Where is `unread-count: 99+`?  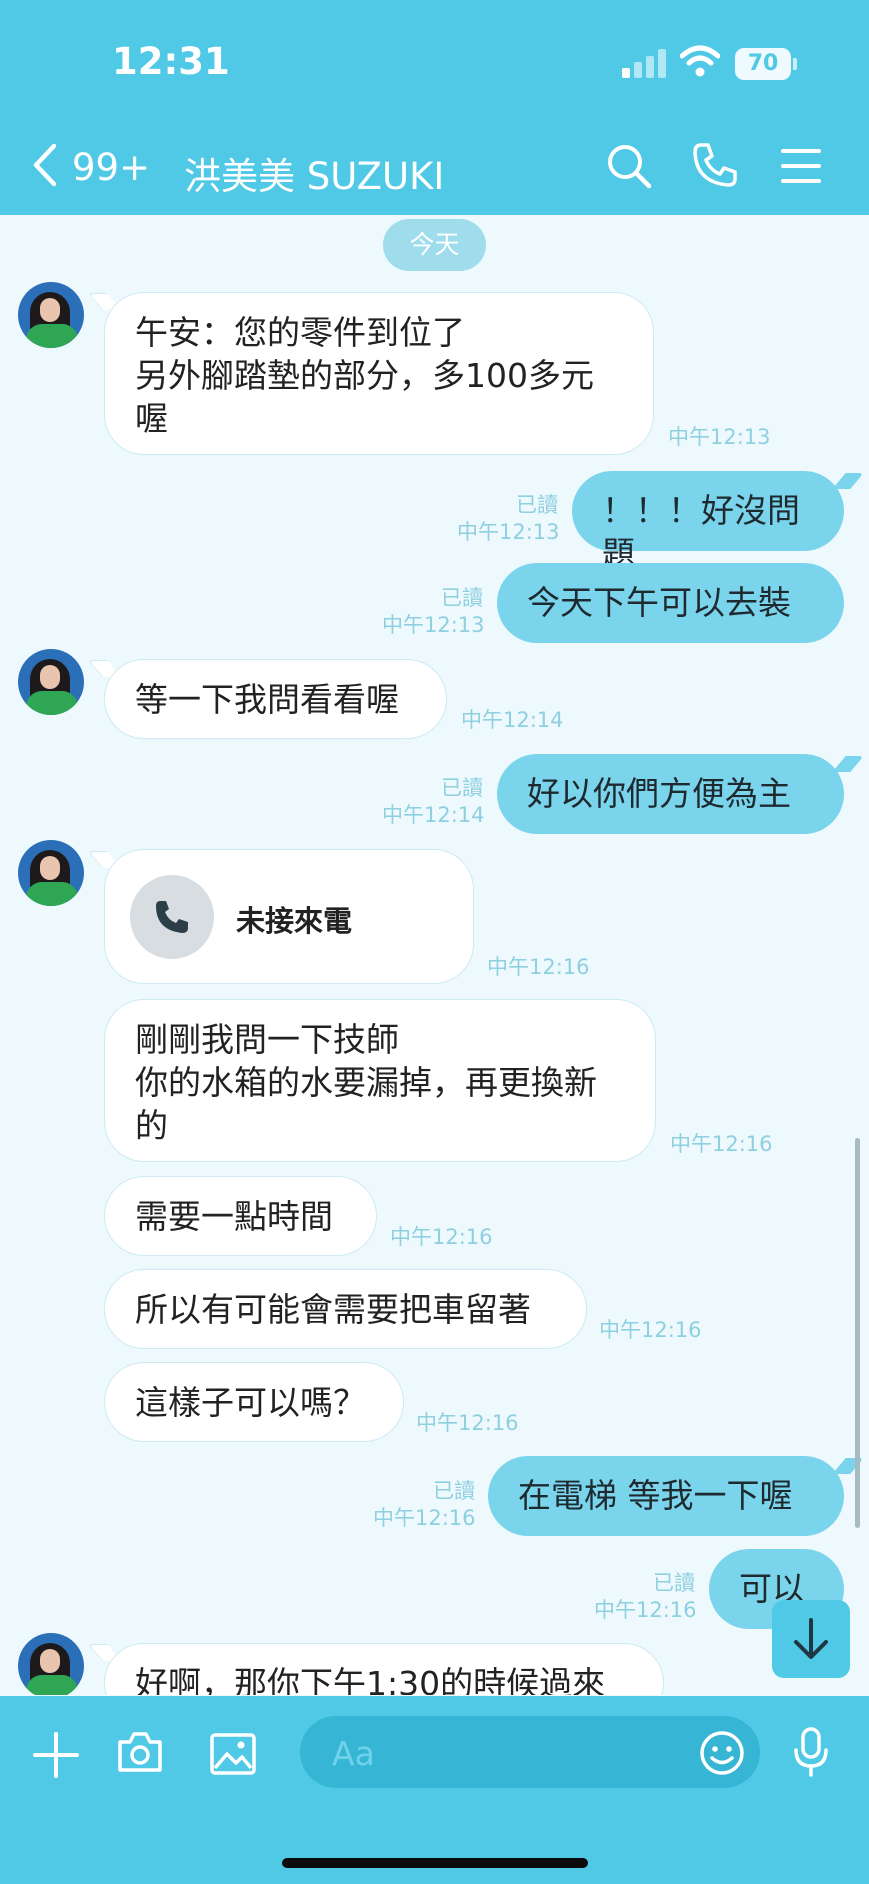
unread-count: 99+ is located at coordinates (111, 167).